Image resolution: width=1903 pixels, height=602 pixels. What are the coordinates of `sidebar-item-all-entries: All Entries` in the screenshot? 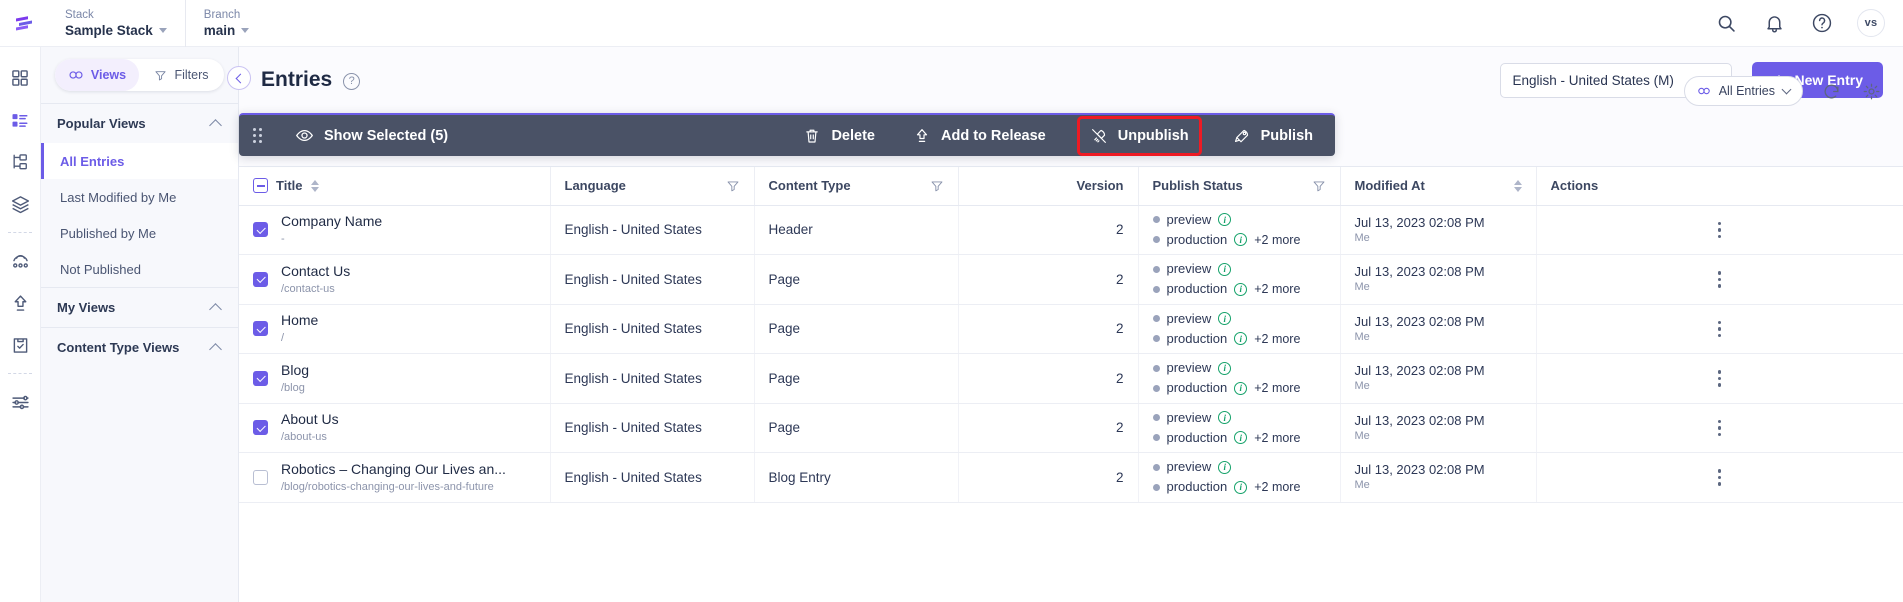 It's located at (139, 161).